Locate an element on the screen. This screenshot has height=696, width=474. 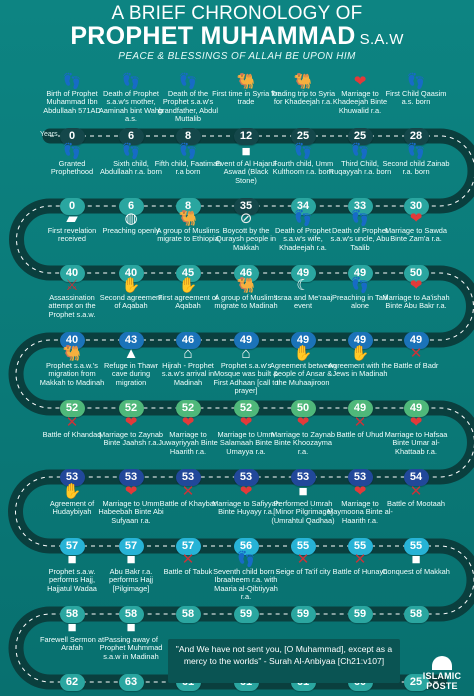
event-label: Marriage to Sawda Binte Zam'a r.a. is located at coordinates (416, 235).